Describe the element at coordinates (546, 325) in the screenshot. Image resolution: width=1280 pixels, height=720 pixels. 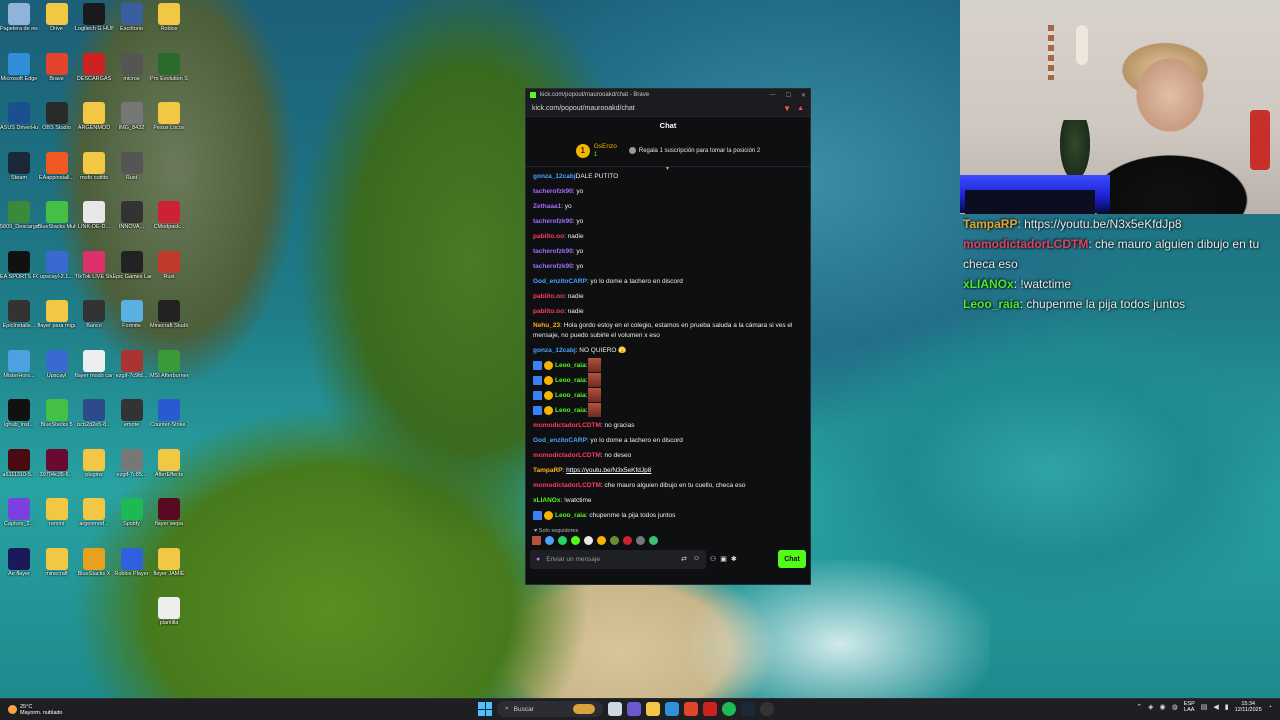
I see `chat-username: Nehu_23` at that location.